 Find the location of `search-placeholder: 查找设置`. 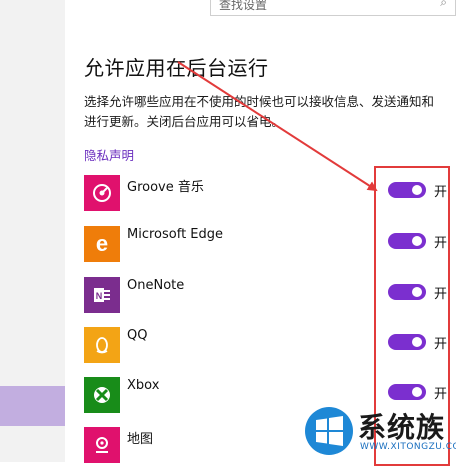

search-placeholder: 查找设置 is located at coordinates (243, 6).